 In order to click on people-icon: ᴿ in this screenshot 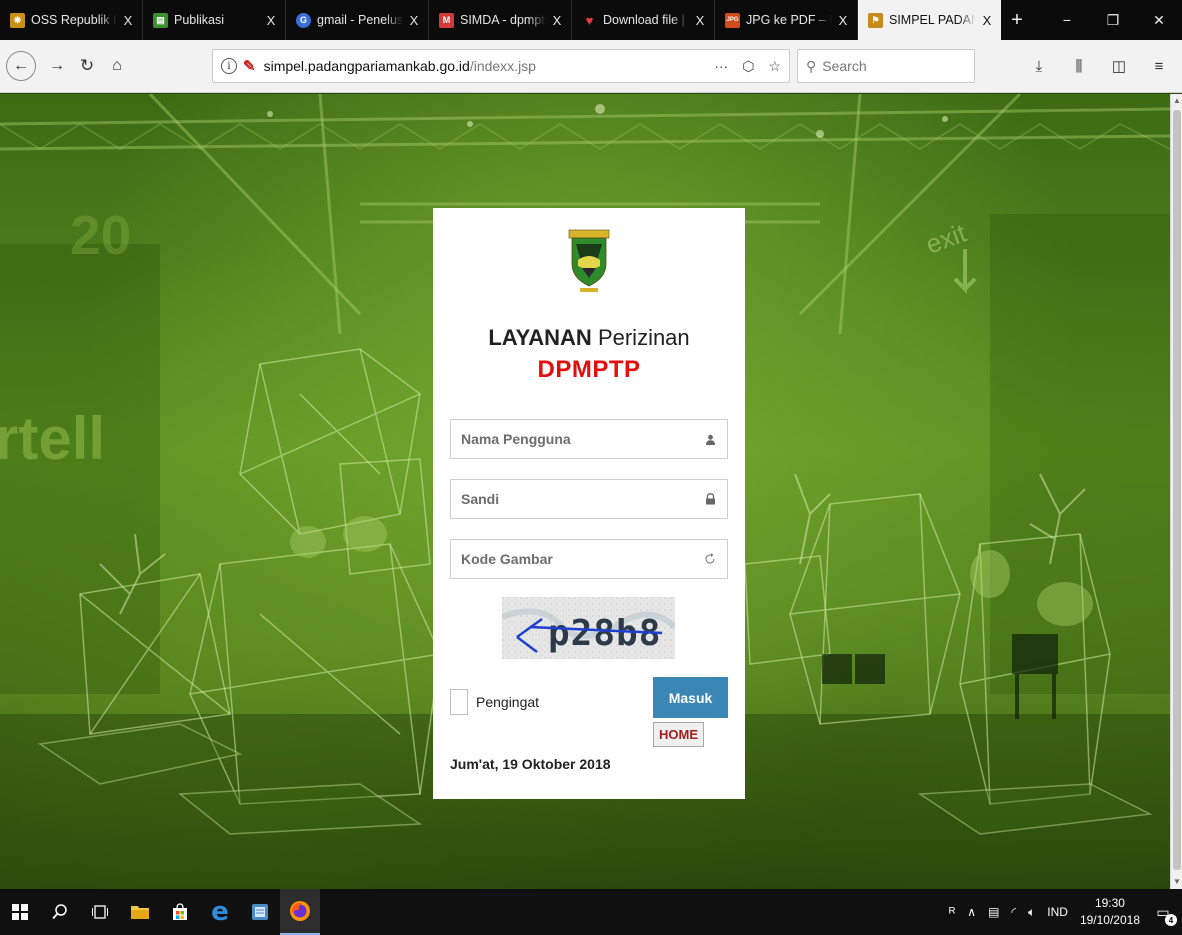, I will do `click(952, 912)`.